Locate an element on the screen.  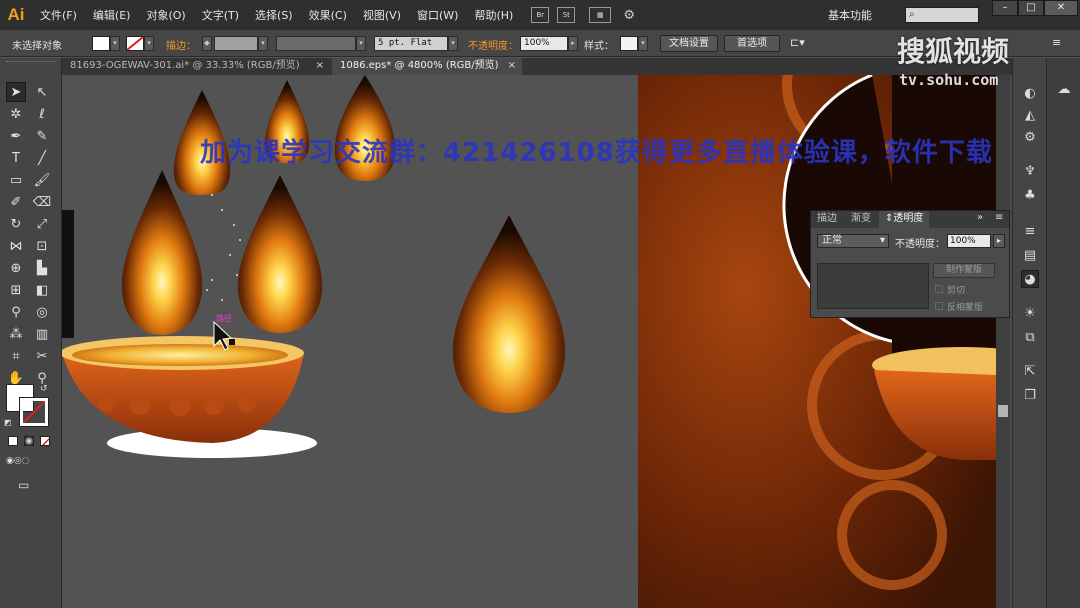
help-search-input: ⌕ is located at coordinates (942, 15).